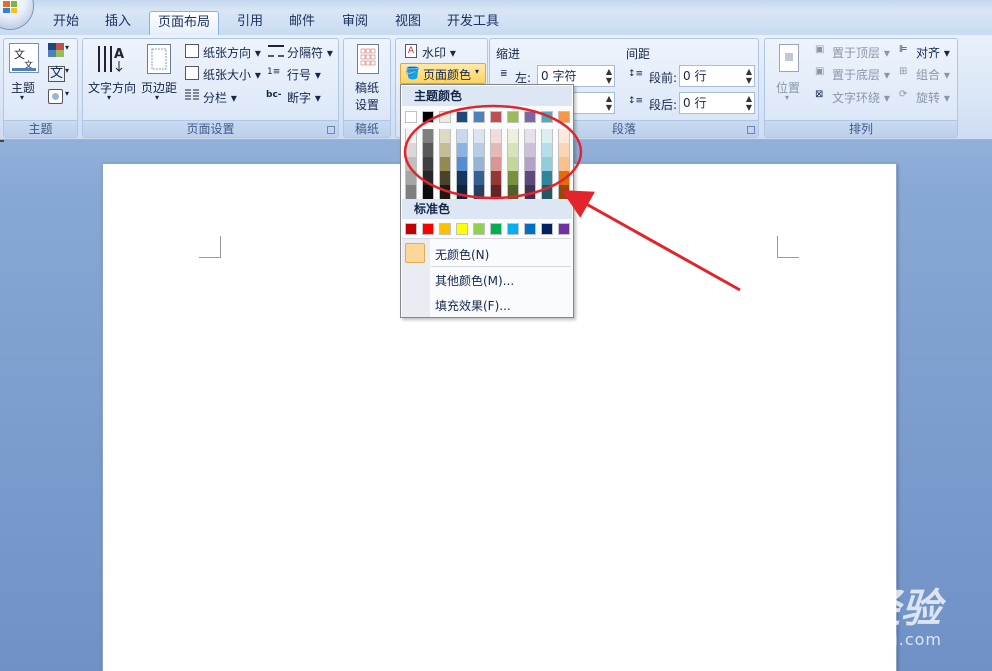 The height and width of the screenshot is (671, 992). I want to click on tab-review: 审阅, so click(355, 23).